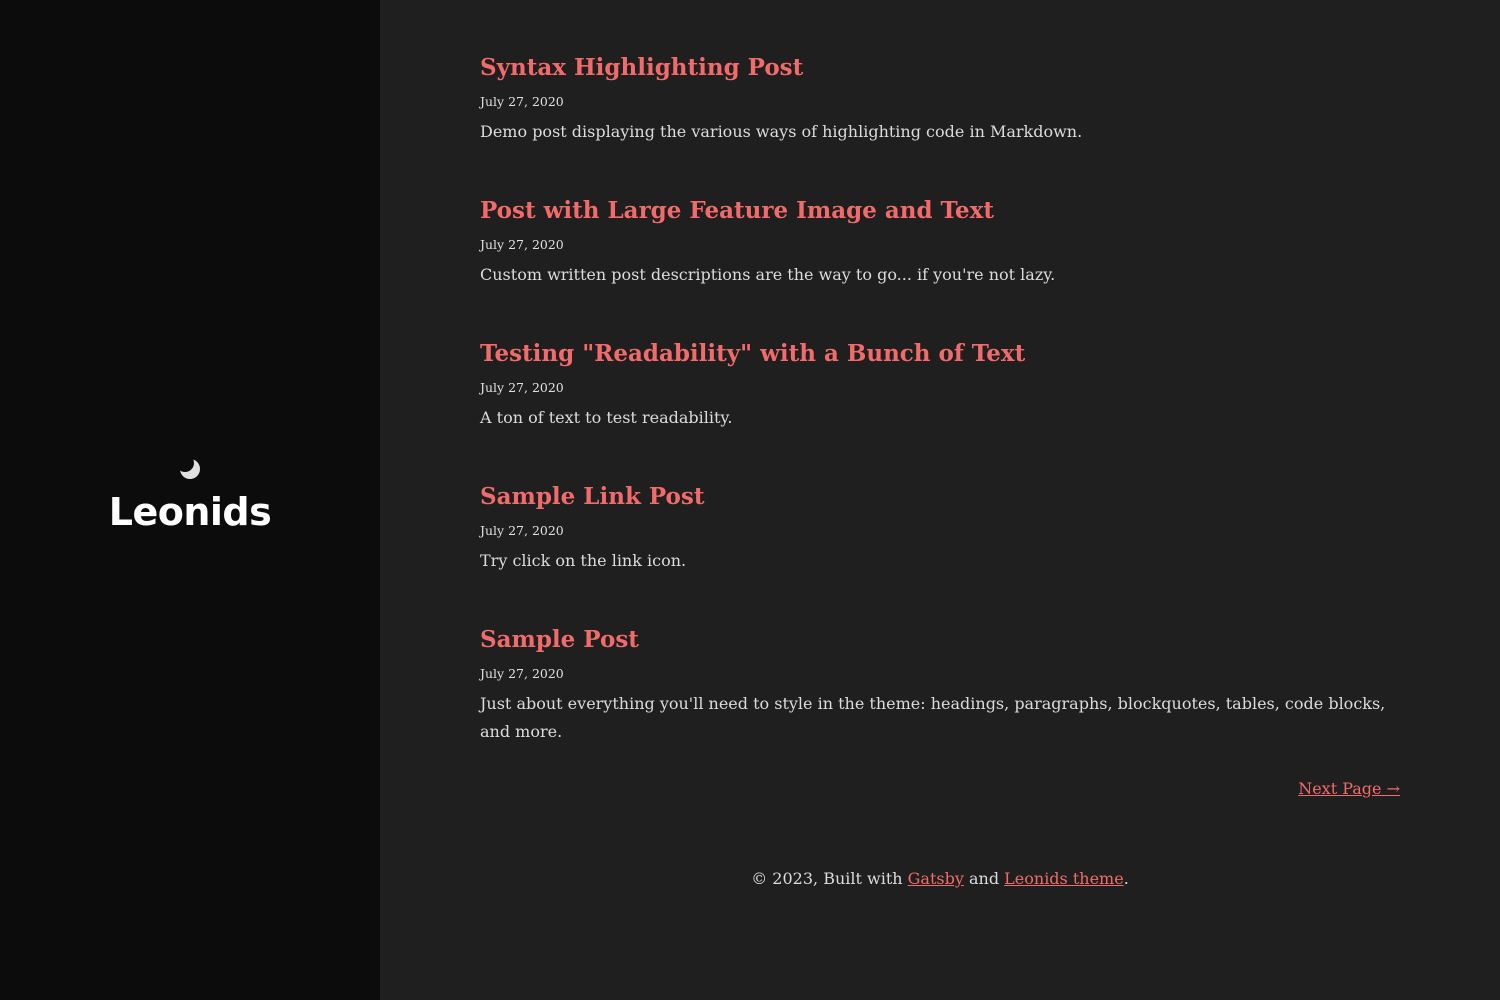 This screenshot has height=1000, width=1500. What do you see at coordinates (984, 878) in the screenshot?
I see `footer-middle: and` at bounding box center [984, 878].